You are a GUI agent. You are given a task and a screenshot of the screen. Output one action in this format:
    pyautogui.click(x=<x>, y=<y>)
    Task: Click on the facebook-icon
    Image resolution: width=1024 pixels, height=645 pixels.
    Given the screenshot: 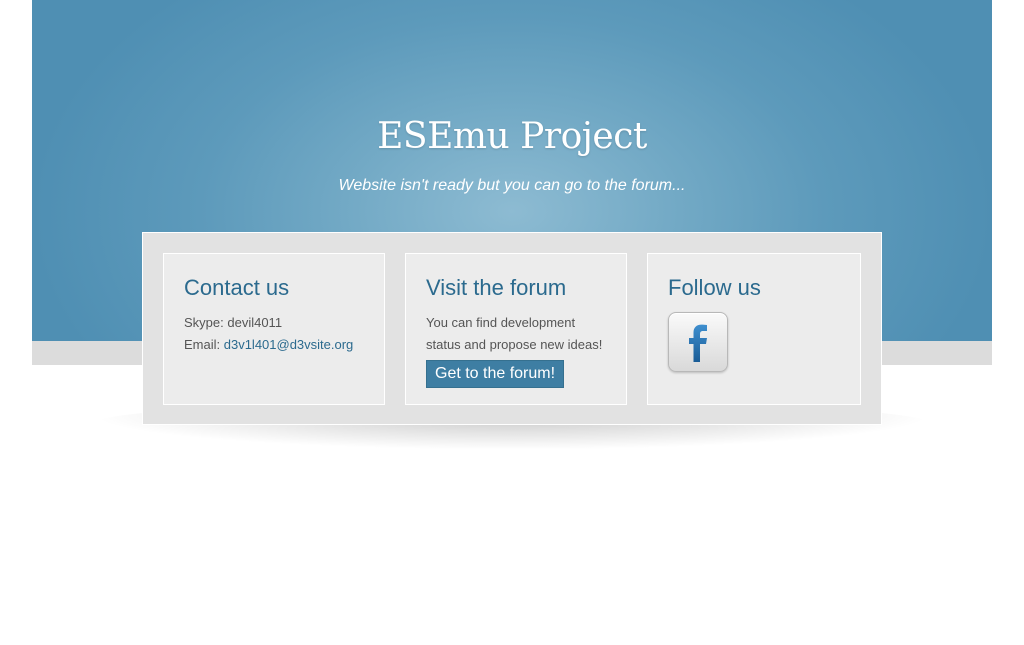 What is the action you would take?
    pyautogui.click(x=698, y=342)
    